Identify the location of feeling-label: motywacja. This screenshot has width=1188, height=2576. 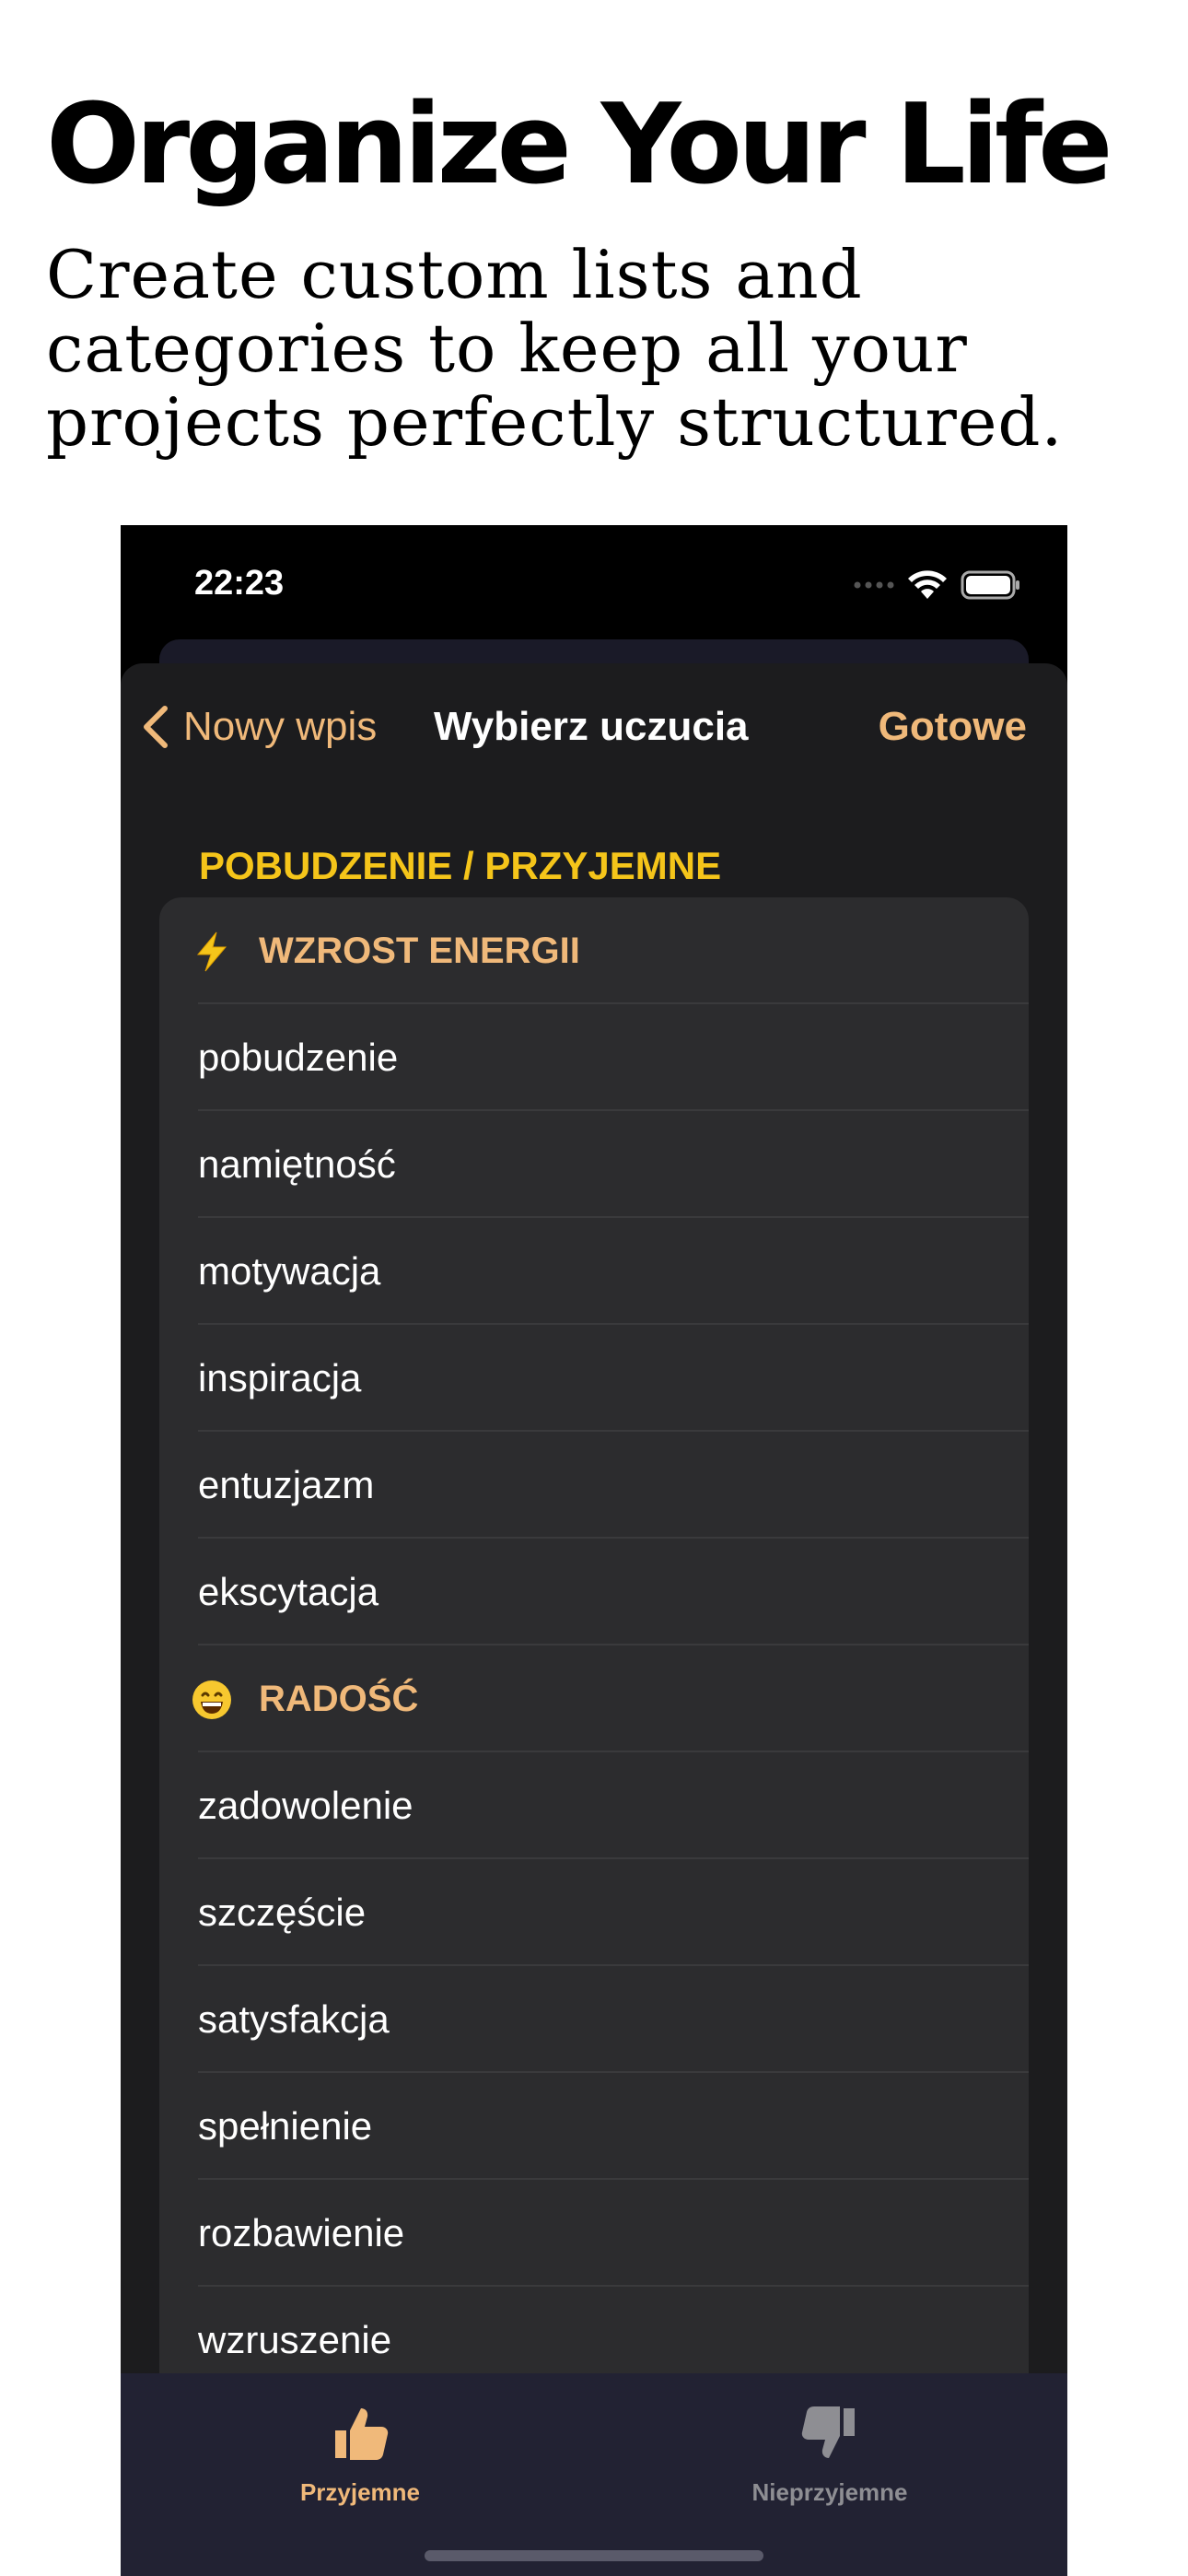
(289, 1271).